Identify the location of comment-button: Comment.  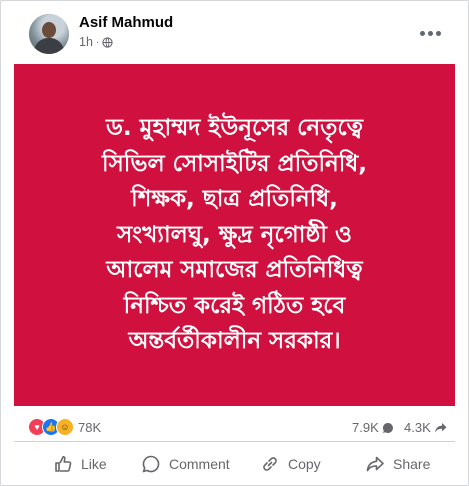
(185, 464).